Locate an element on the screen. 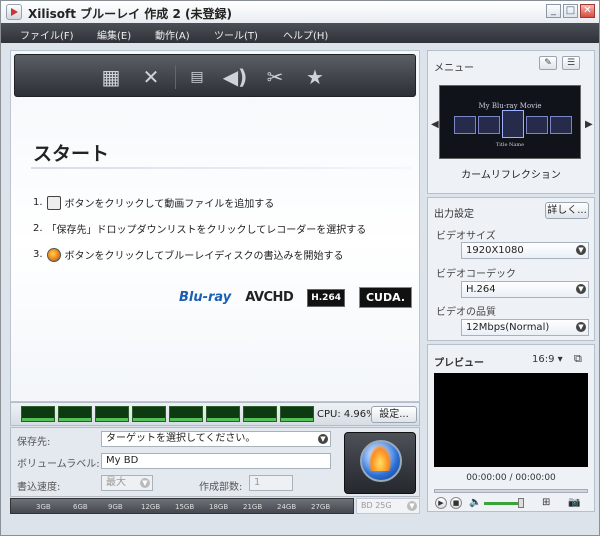  title-bar: Xilisoft ブルーレイ 作成 2 (未登録) _ □ ✕ is located at coordinates (300, 12).